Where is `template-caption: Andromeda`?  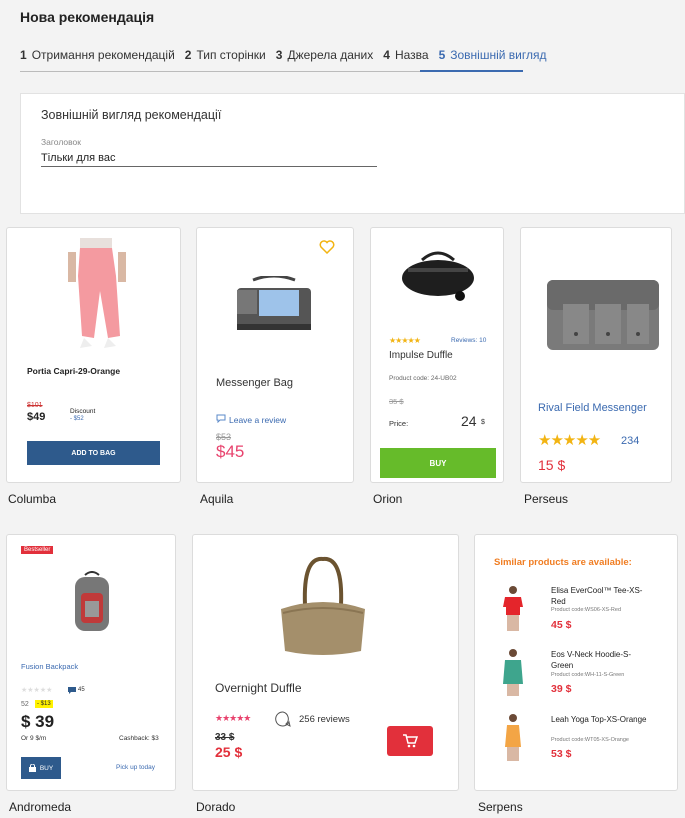
template-caption: Andromeda is located at coordinates (40, 807).